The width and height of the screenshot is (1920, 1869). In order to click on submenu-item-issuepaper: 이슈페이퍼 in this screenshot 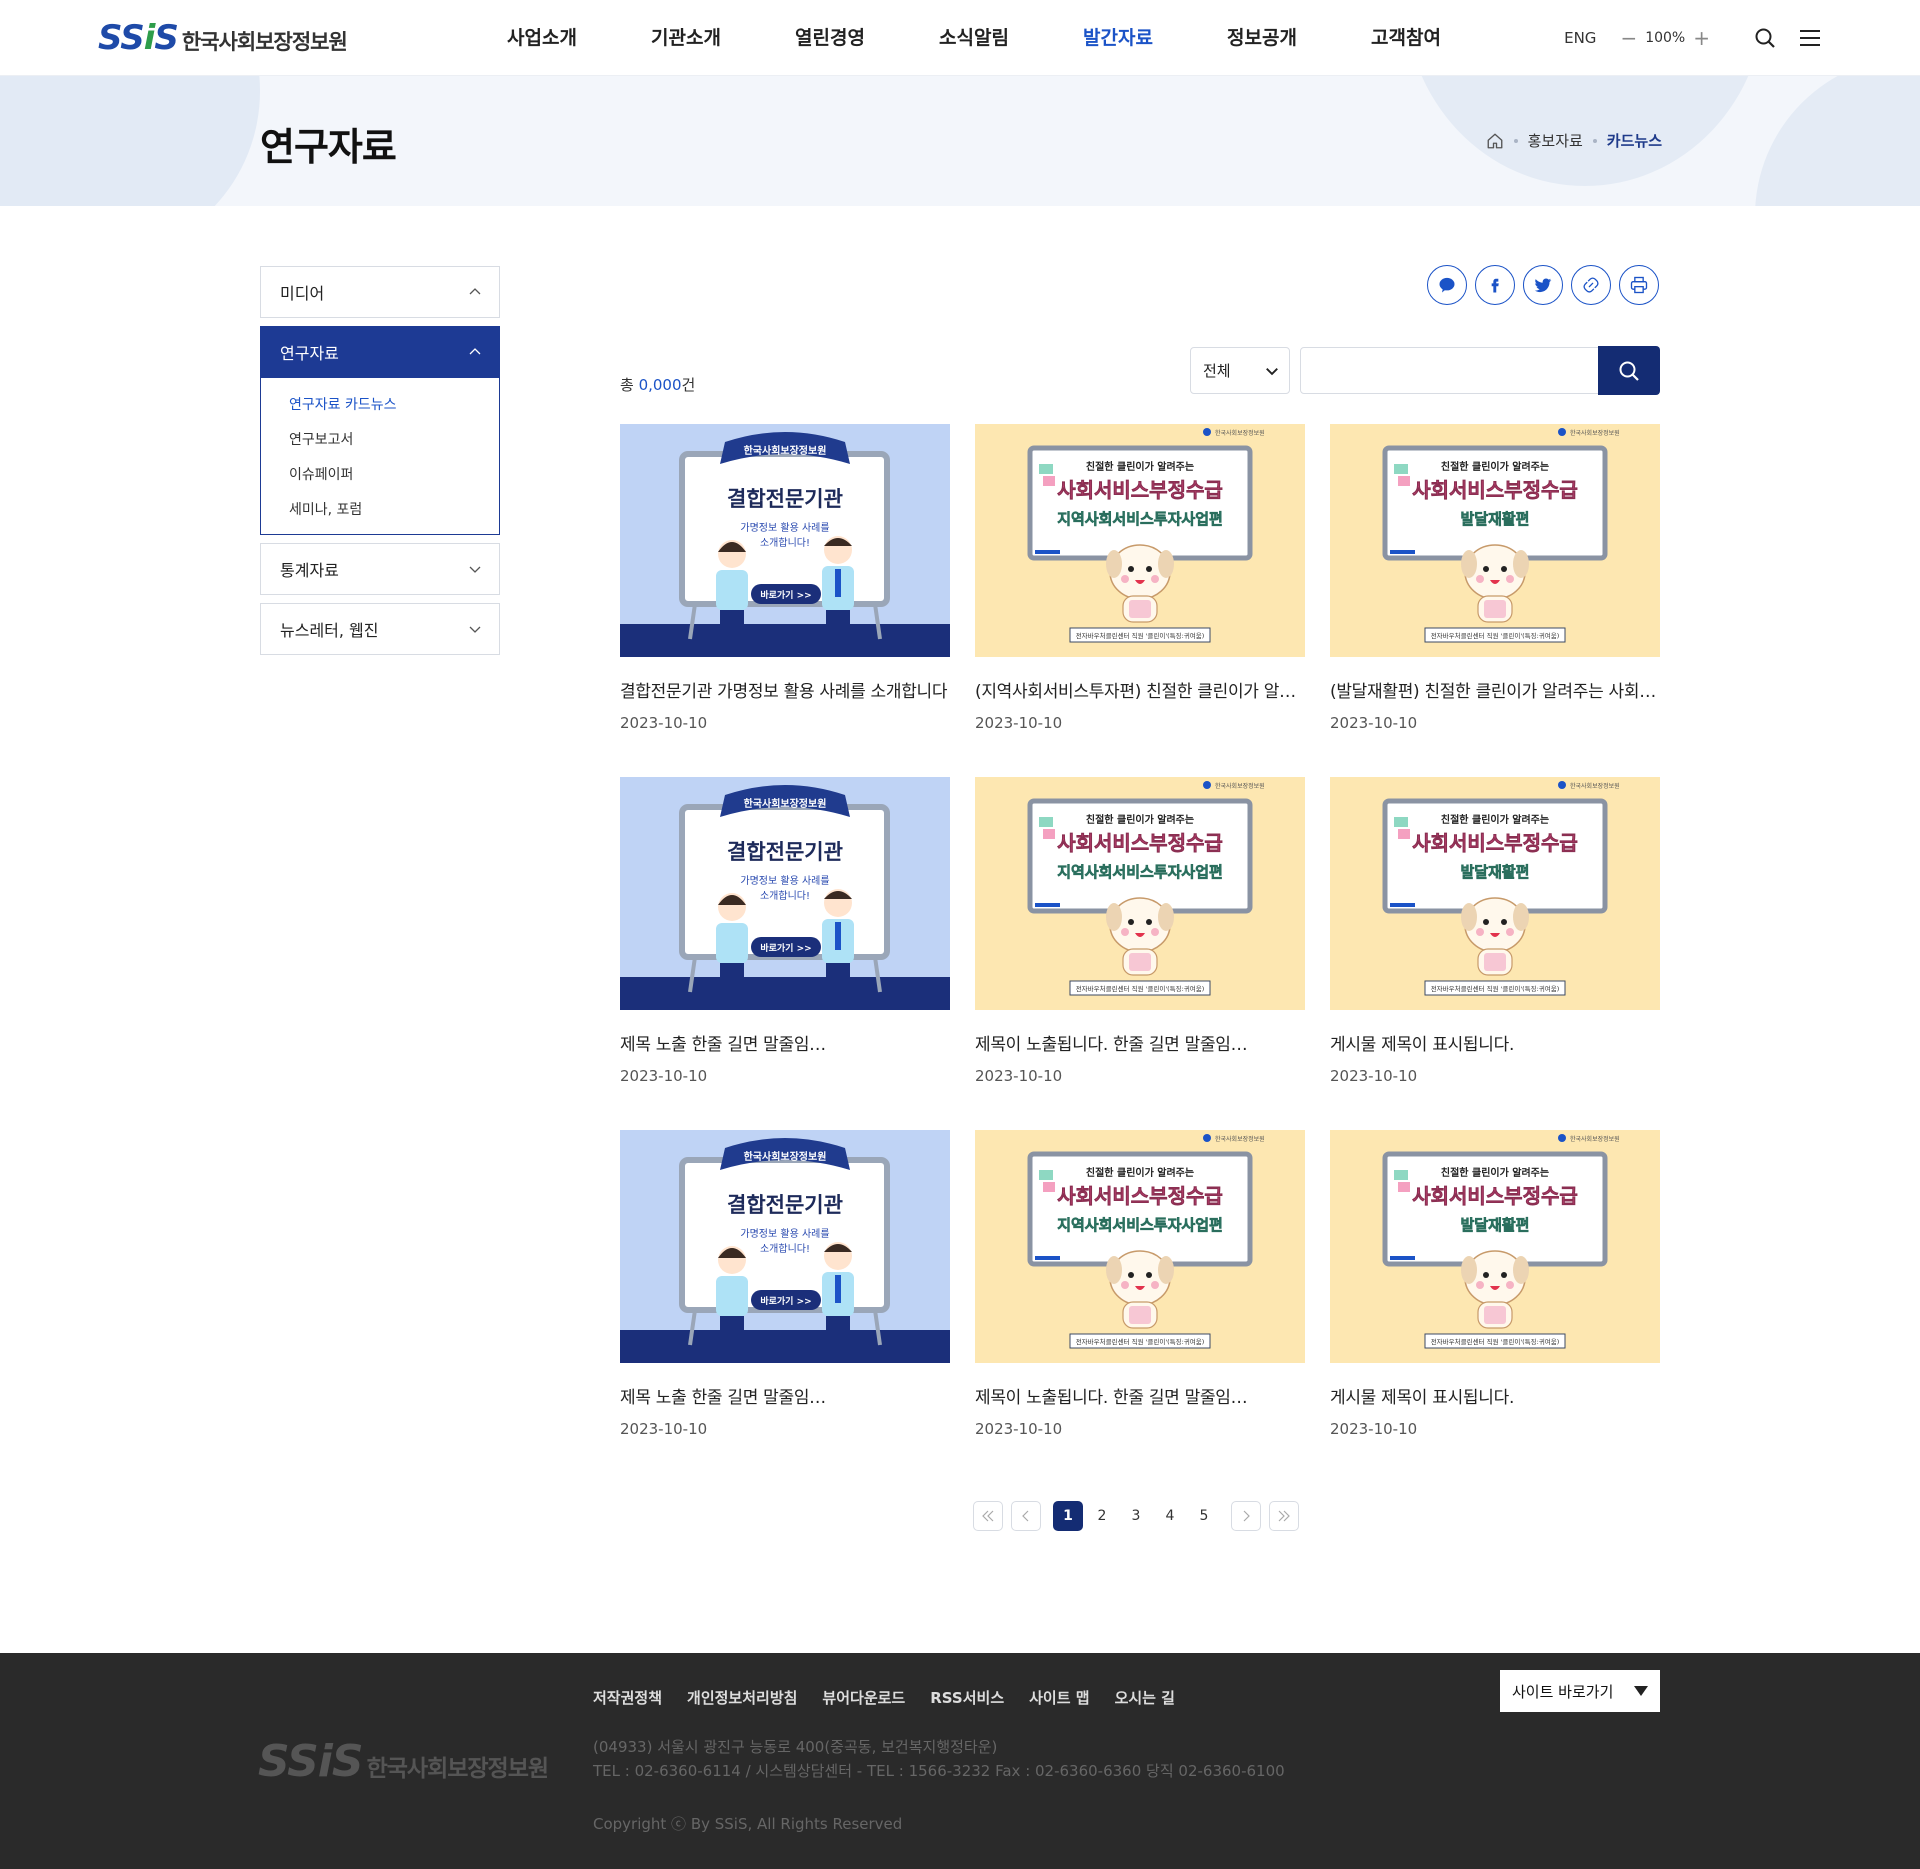, I will do `click(394, 475)`.